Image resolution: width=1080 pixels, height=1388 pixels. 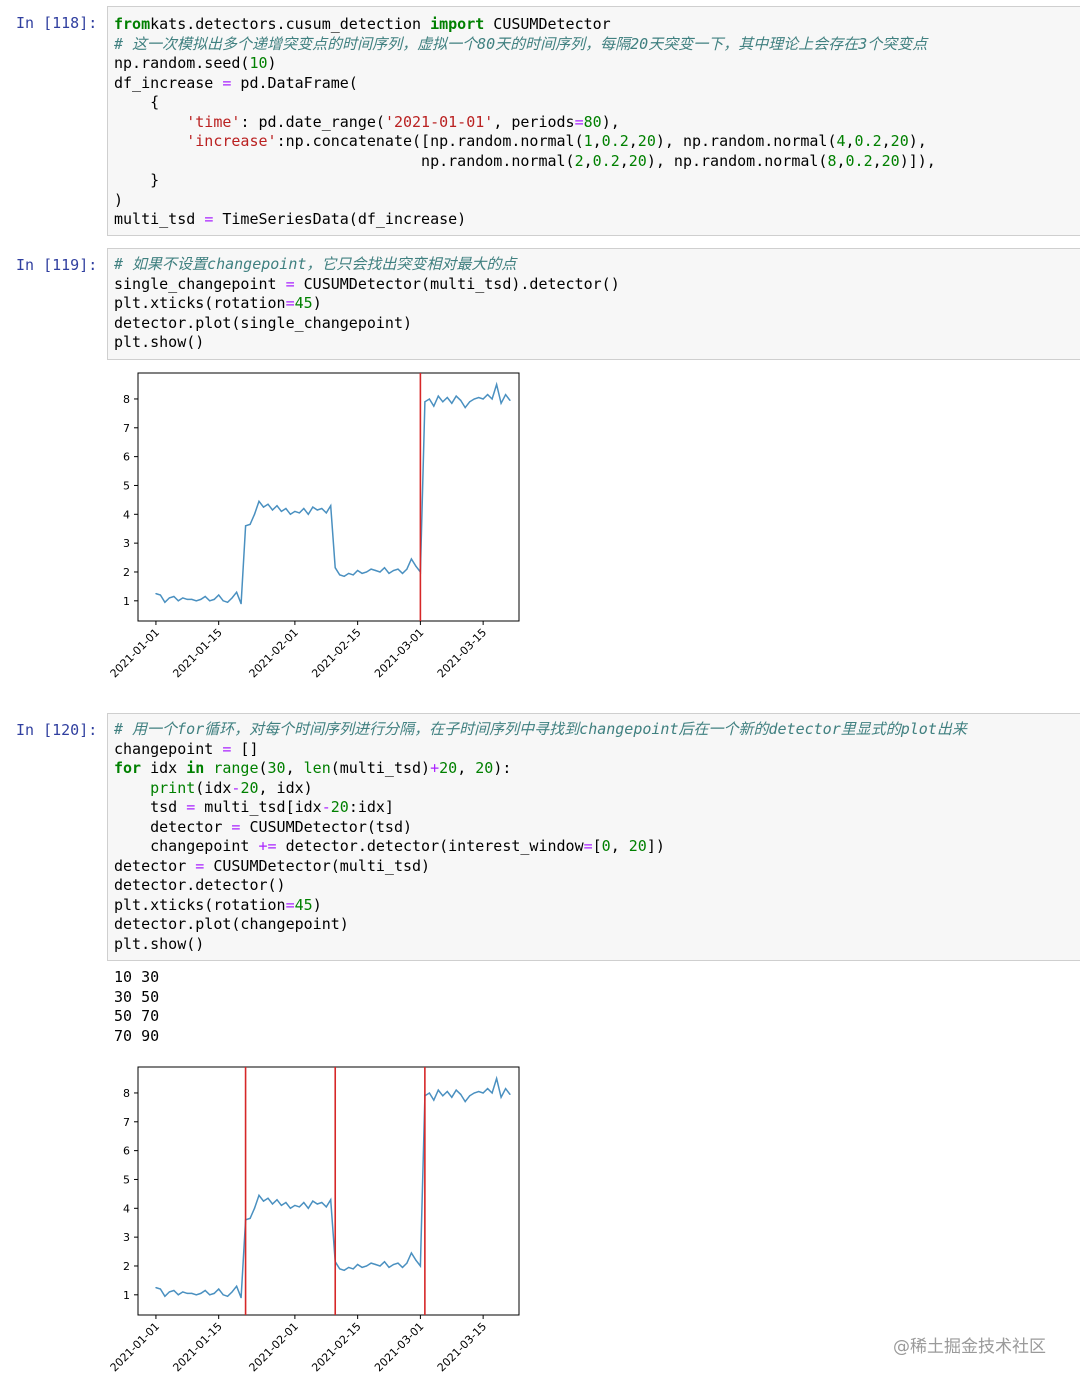 What do you see at coordinates (371, 807) in the screenshot?
I see `code-token: :idx]` at bounding box center [371, 807].